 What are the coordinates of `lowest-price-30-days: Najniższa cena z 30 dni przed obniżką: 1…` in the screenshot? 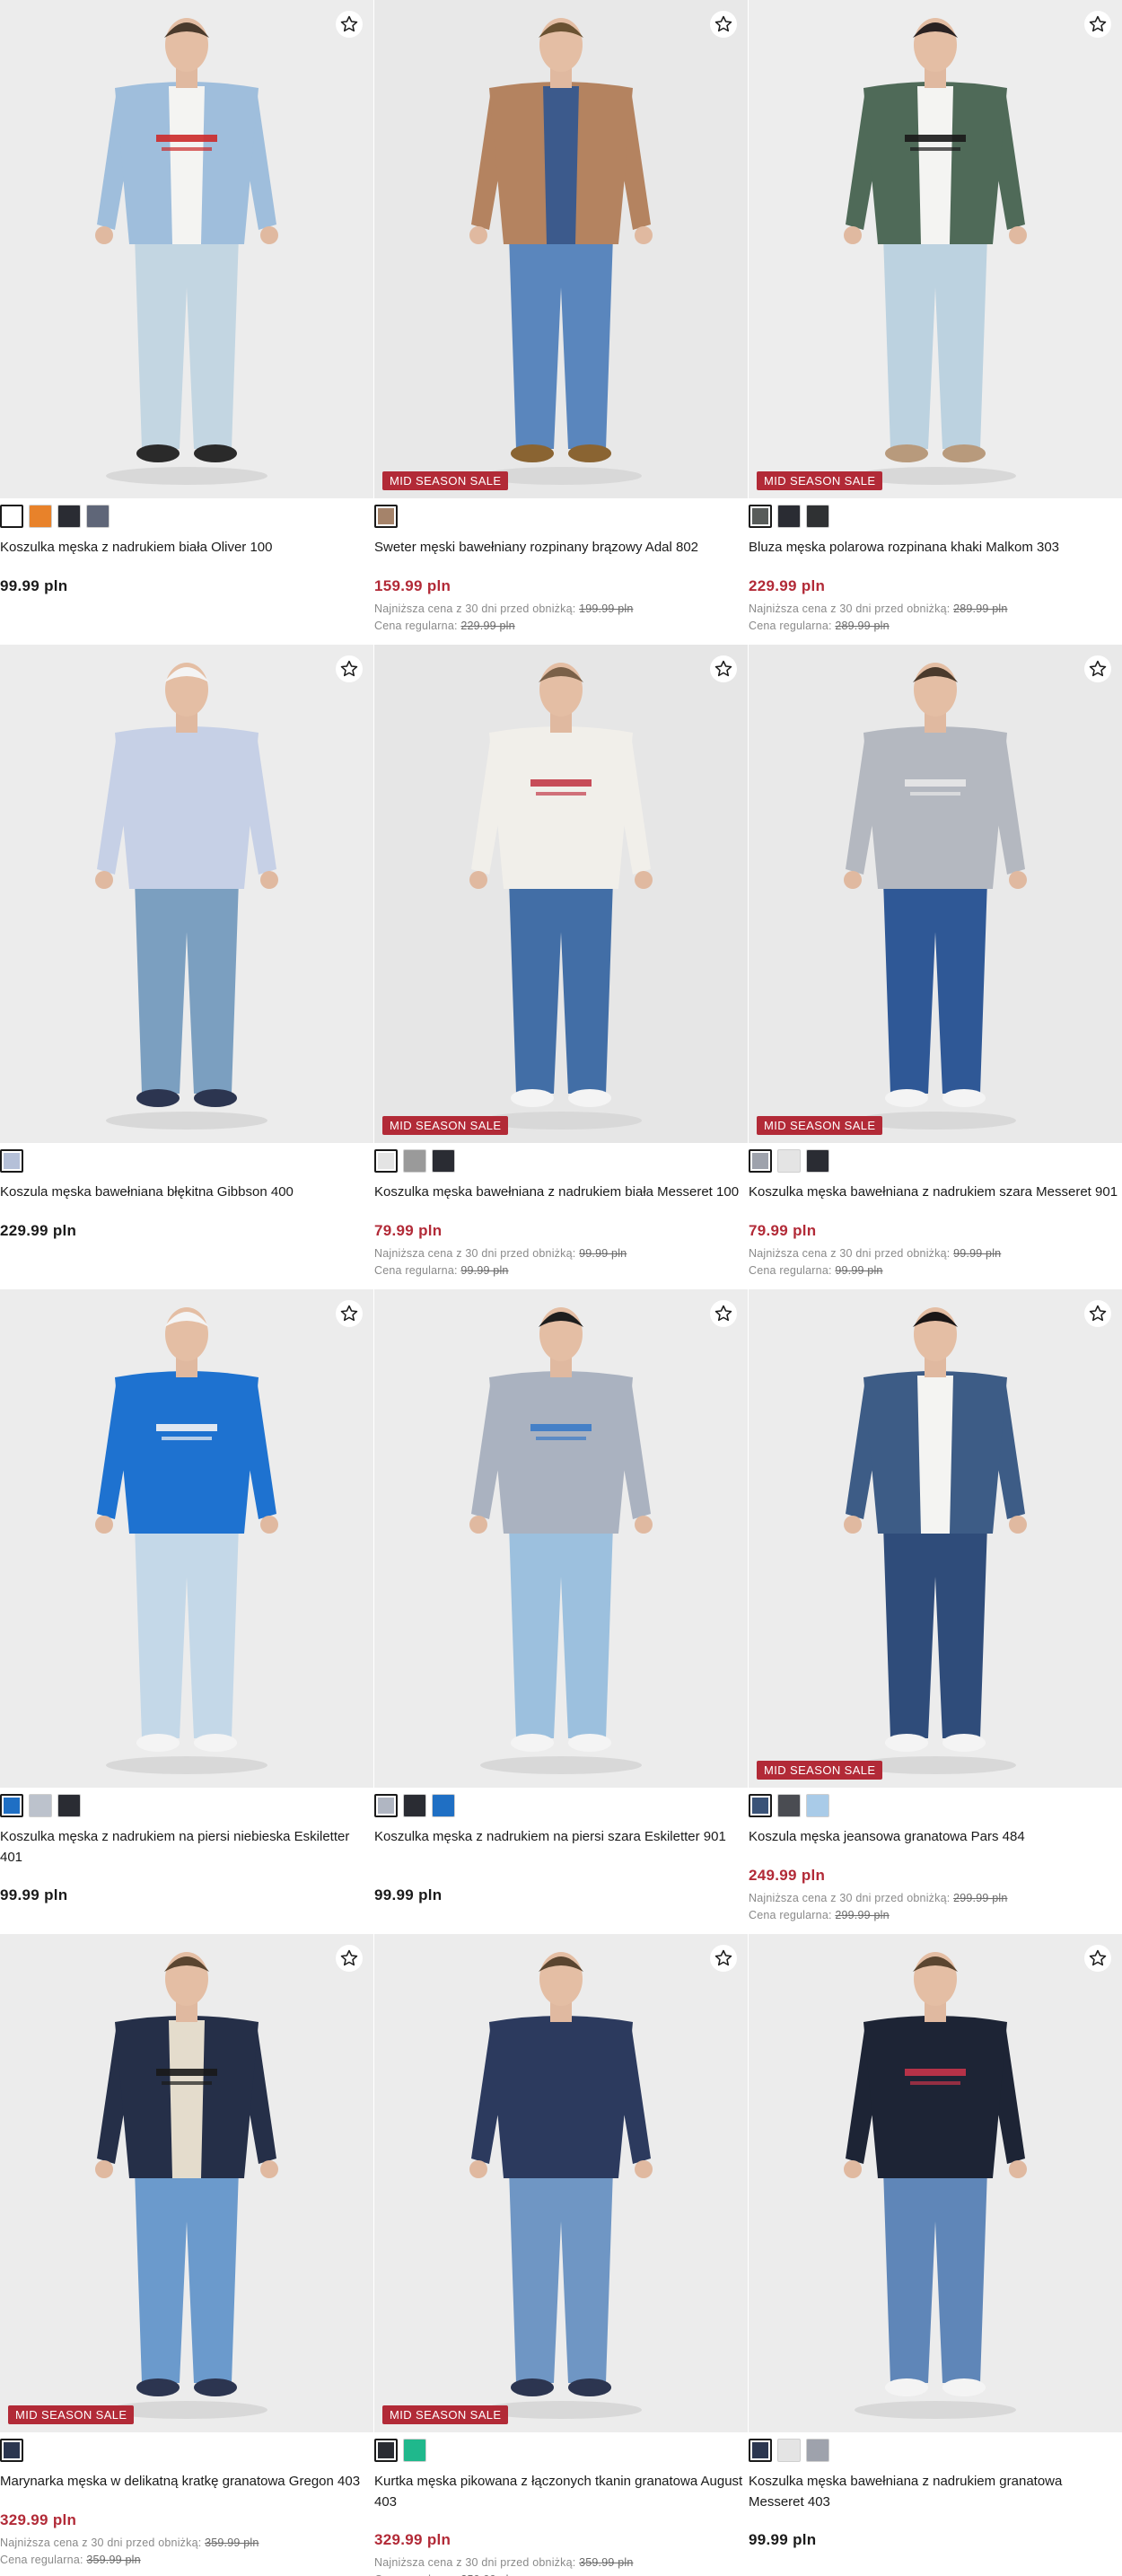 It's located at (503, 608).